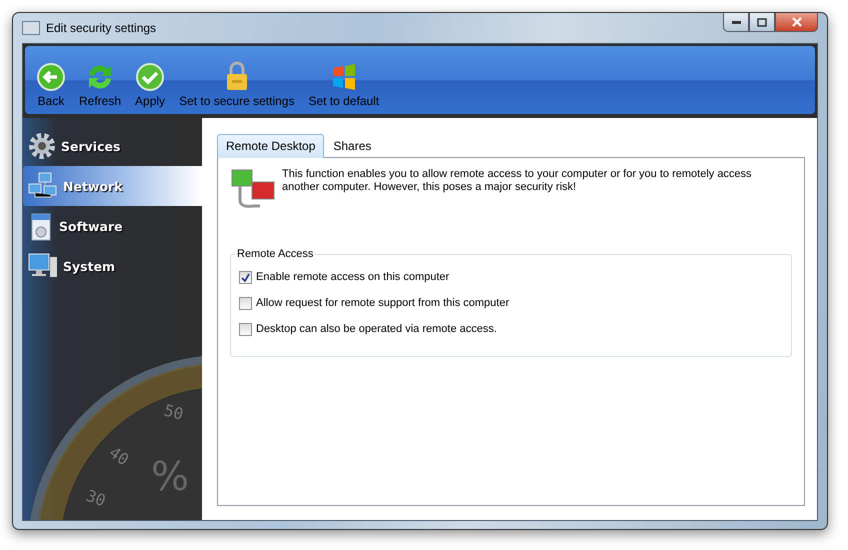  Describe the element at coordinates (101, 28) in the screenshot. I see `window-title: Edit security settings` at that location.